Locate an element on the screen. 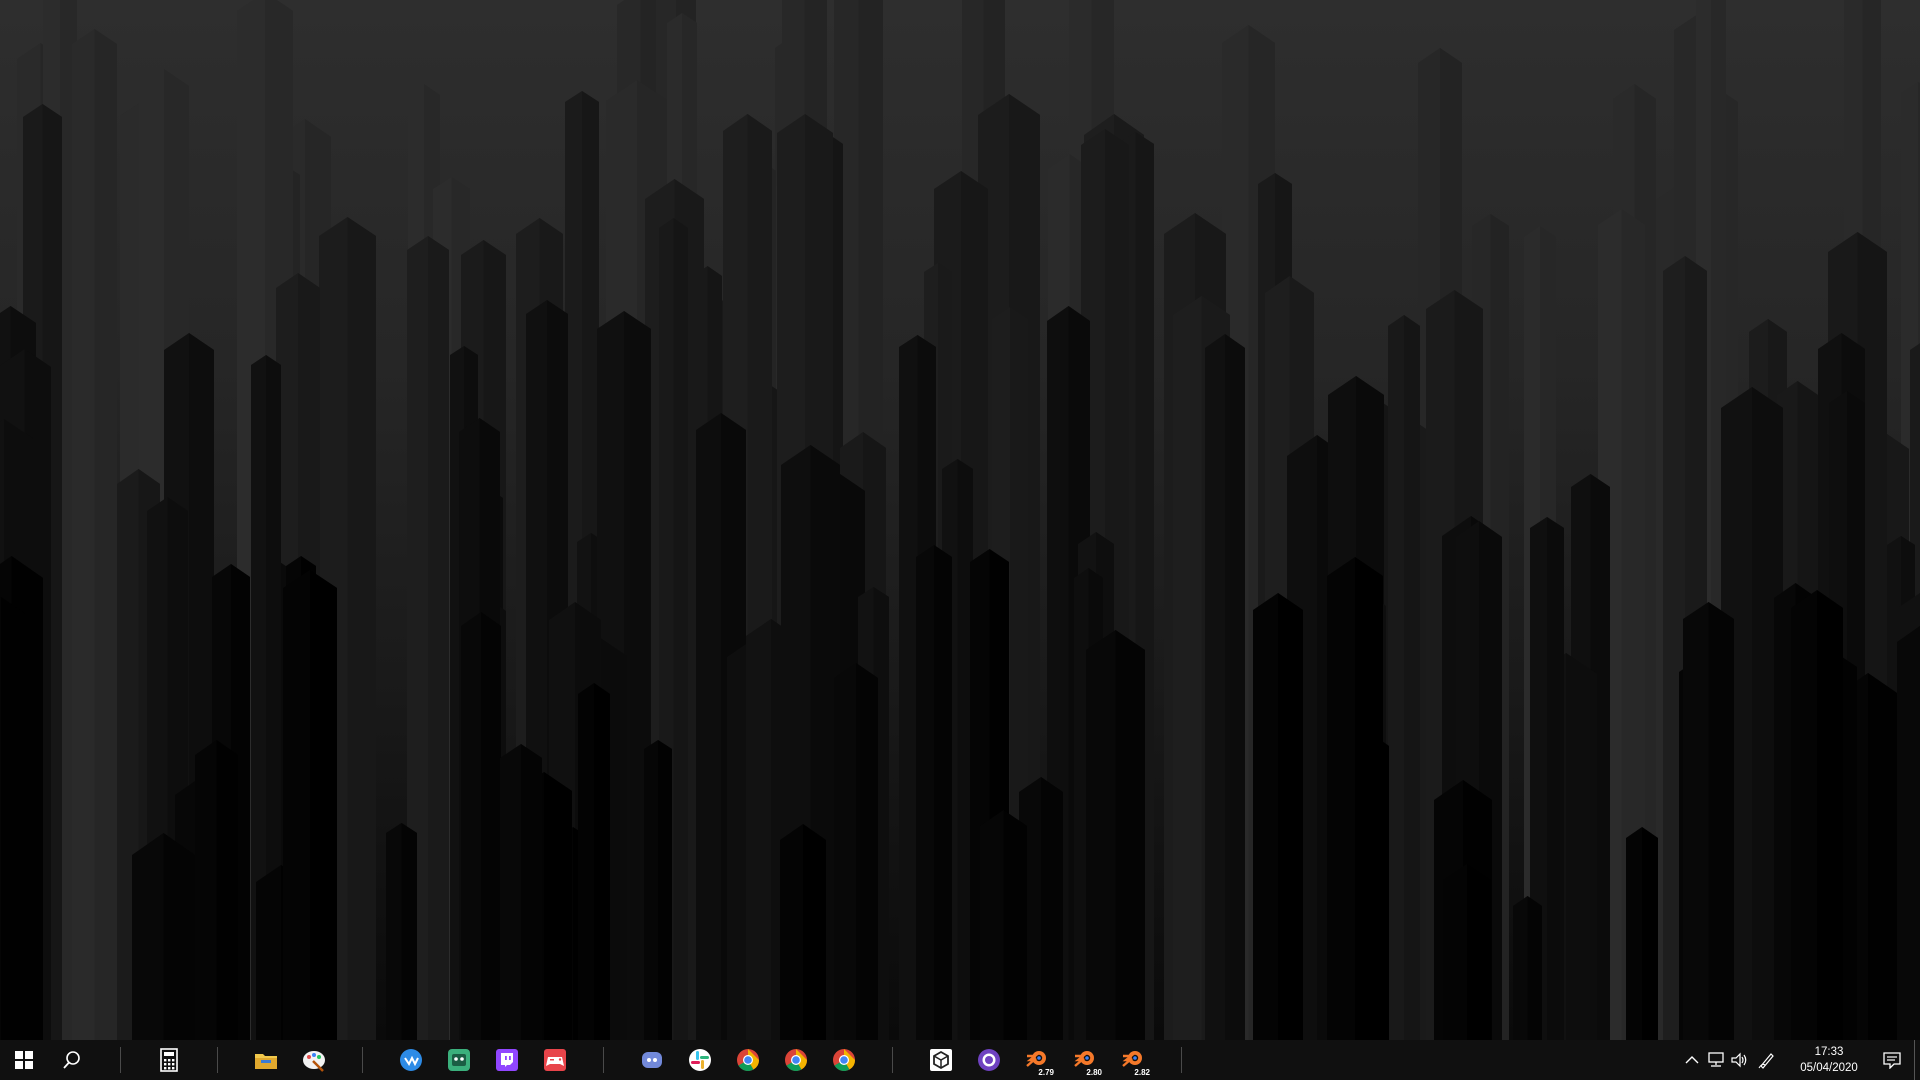  taskbar-app-calculator is located at coordinates (169, 1060).